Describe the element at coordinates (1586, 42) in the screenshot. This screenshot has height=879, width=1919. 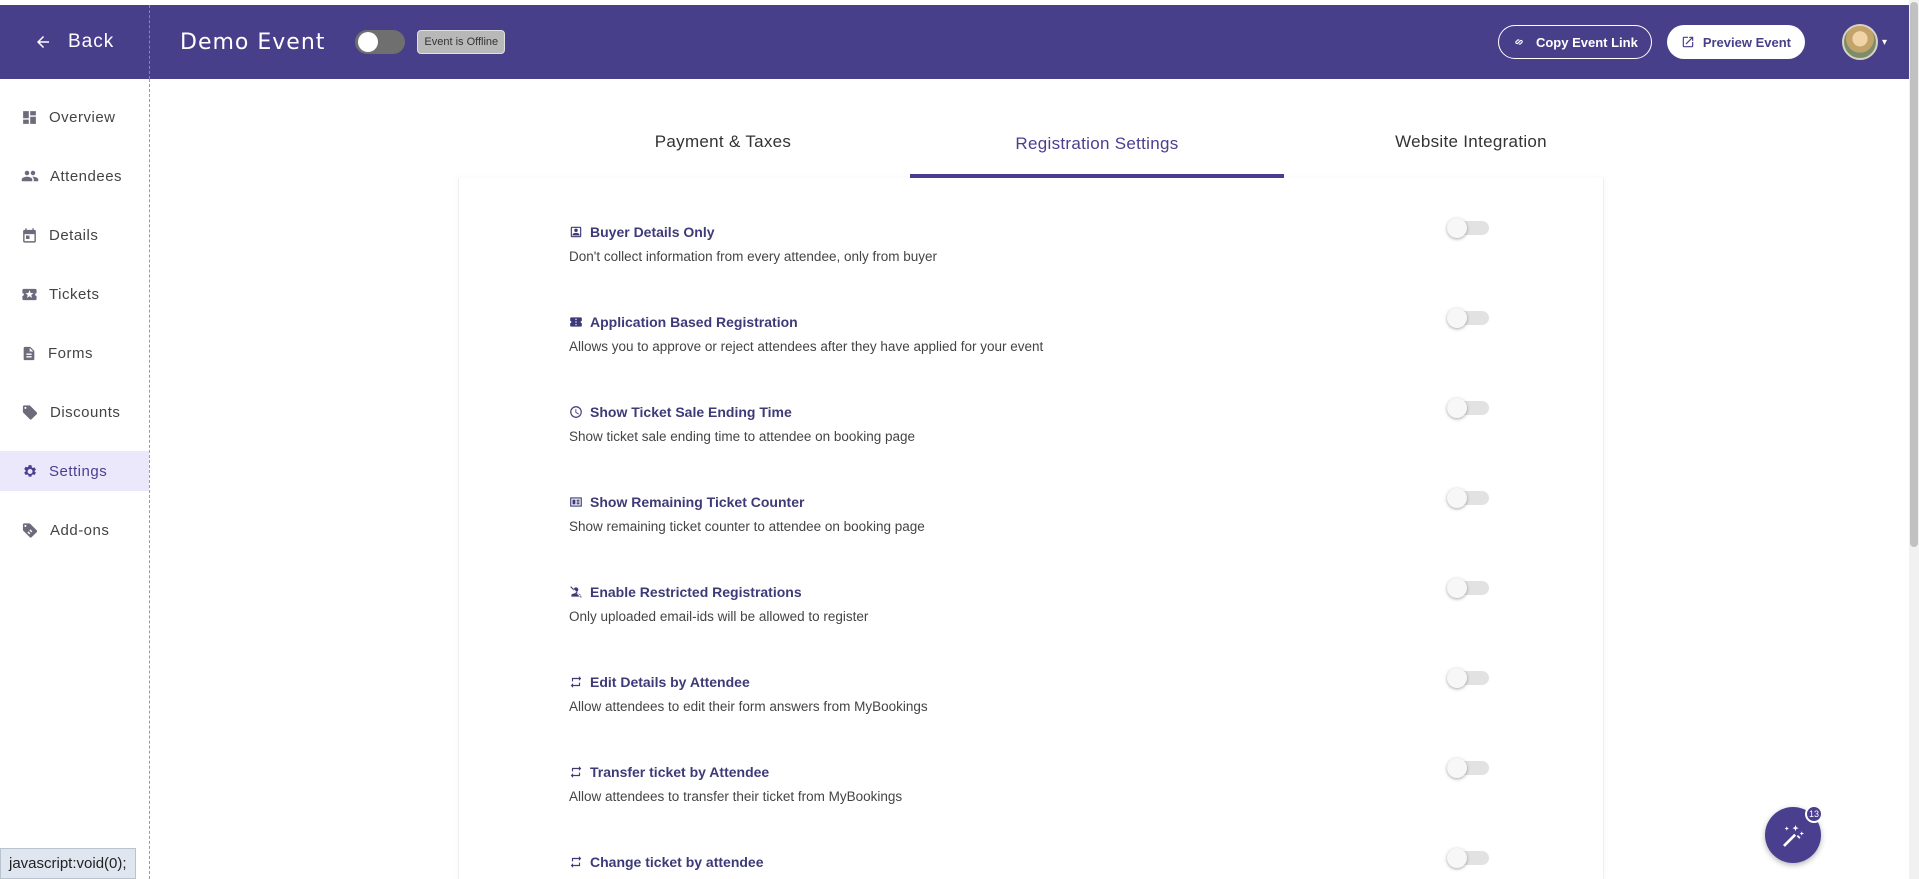
I see `copy-event-link-label: Copy Event Link` at that location.